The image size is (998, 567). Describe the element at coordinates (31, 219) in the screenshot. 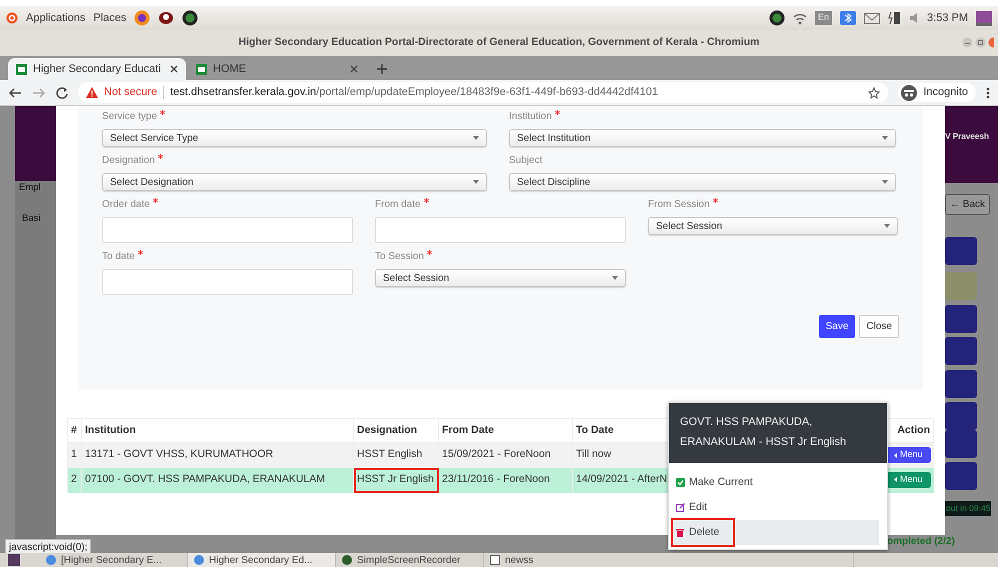

I see `section-label: Basi` at that location.